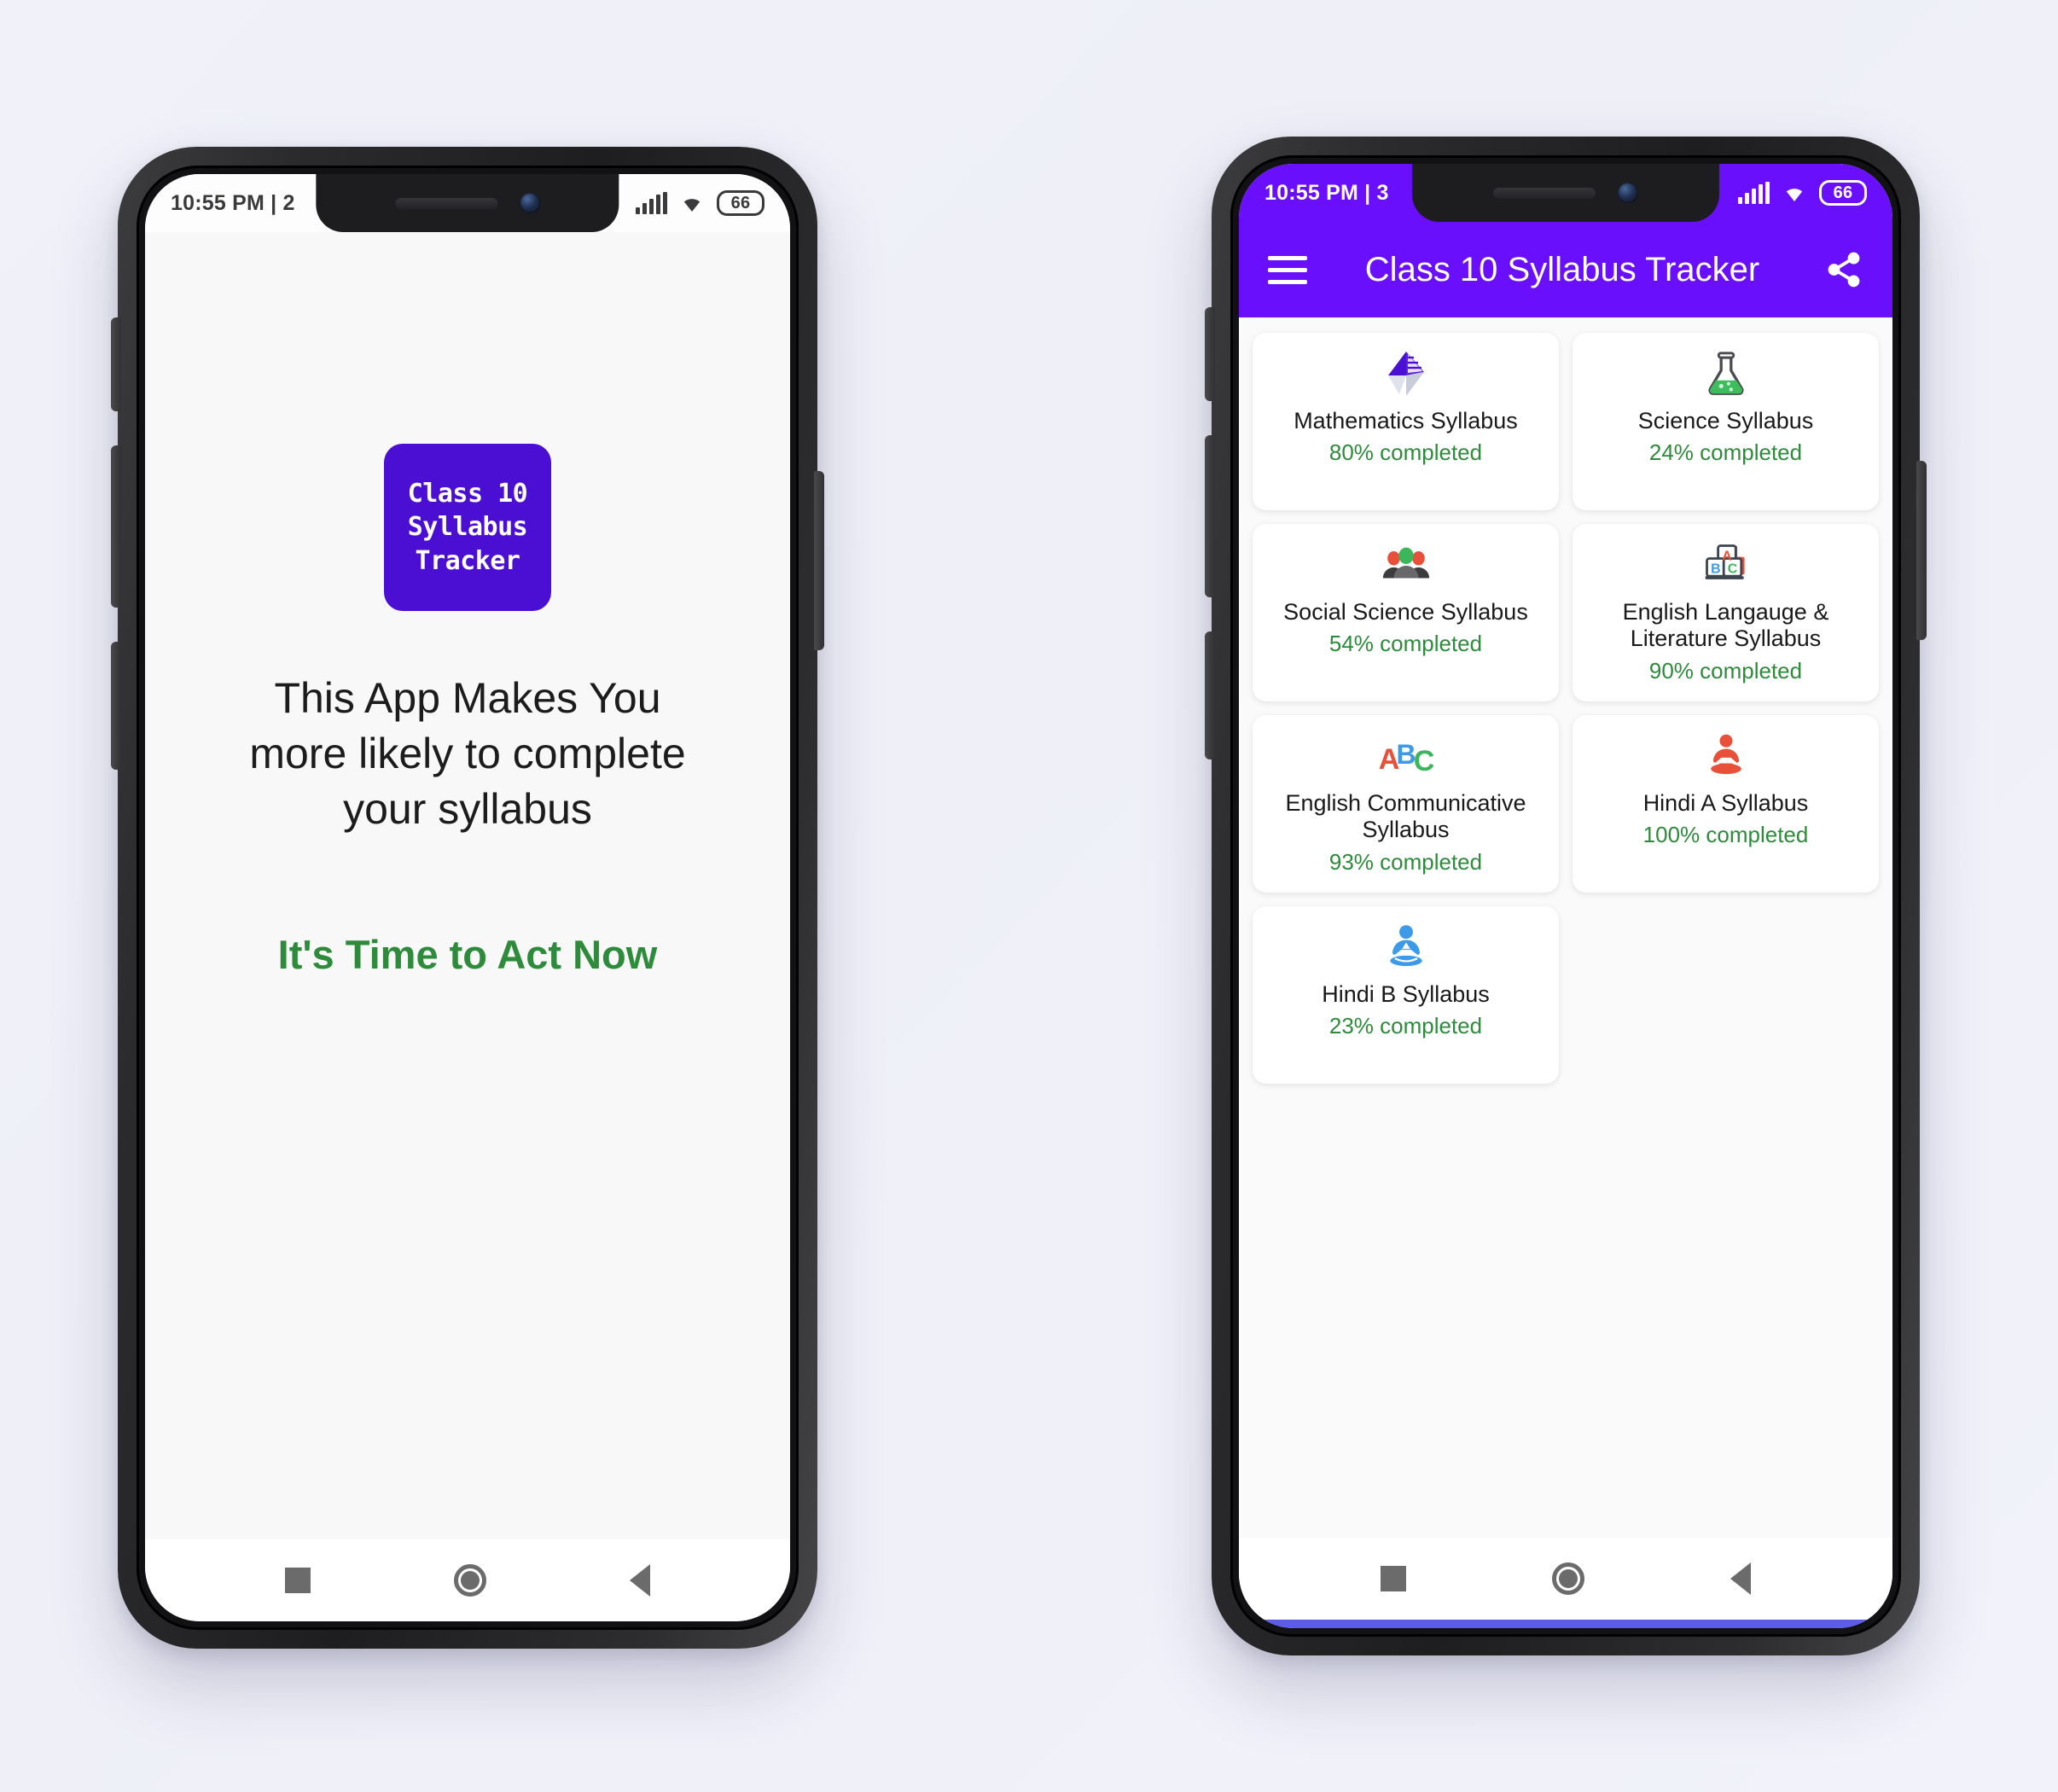  What do you see at coordinates (1405, 453) in the screenshot?
I see `card-progress-text: 80% completed` at bounding box center [1405, 453].